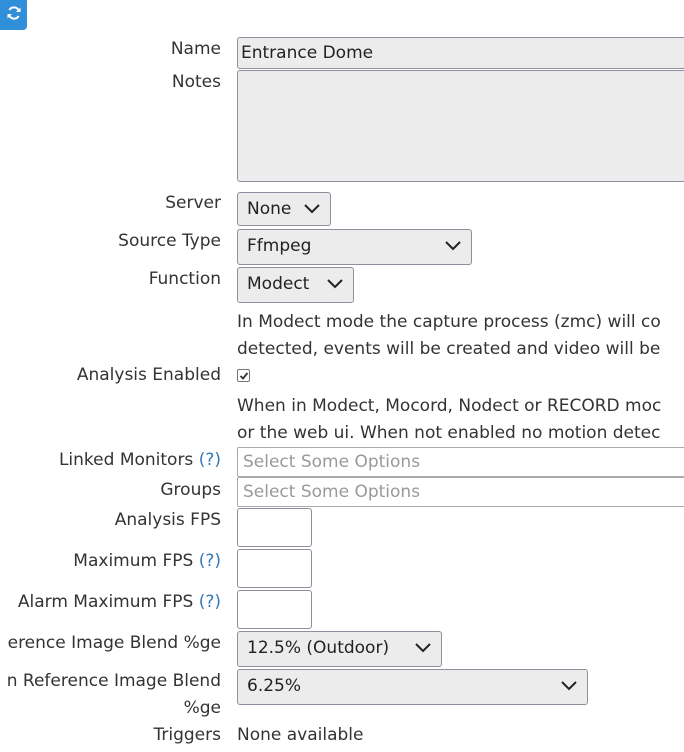 Image resolution: width=684 pixels, height=752 pixels. I want to click on analysis-fps-input, so click(274, 527).